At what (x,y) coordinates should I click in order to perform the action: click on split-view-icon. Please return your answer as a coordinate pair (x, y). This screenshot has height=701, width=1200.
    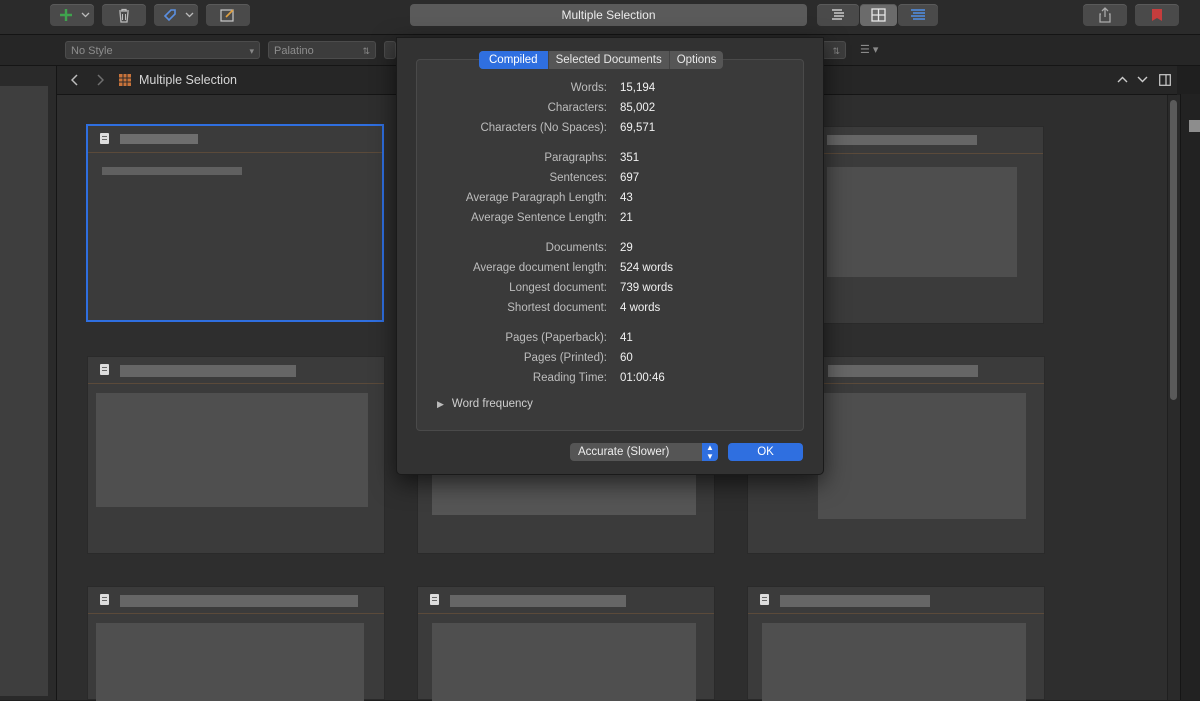
    Looking at the image, I should click on (1165, 80).